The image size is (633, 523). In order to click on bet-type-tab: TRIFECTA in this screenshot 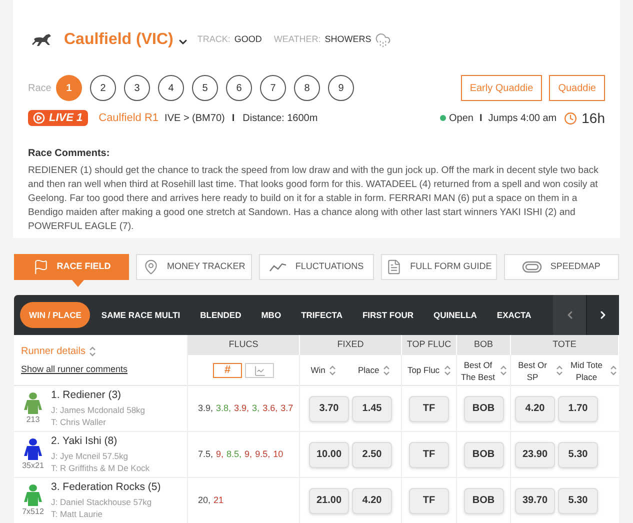, I will do `click(322, 315)`.